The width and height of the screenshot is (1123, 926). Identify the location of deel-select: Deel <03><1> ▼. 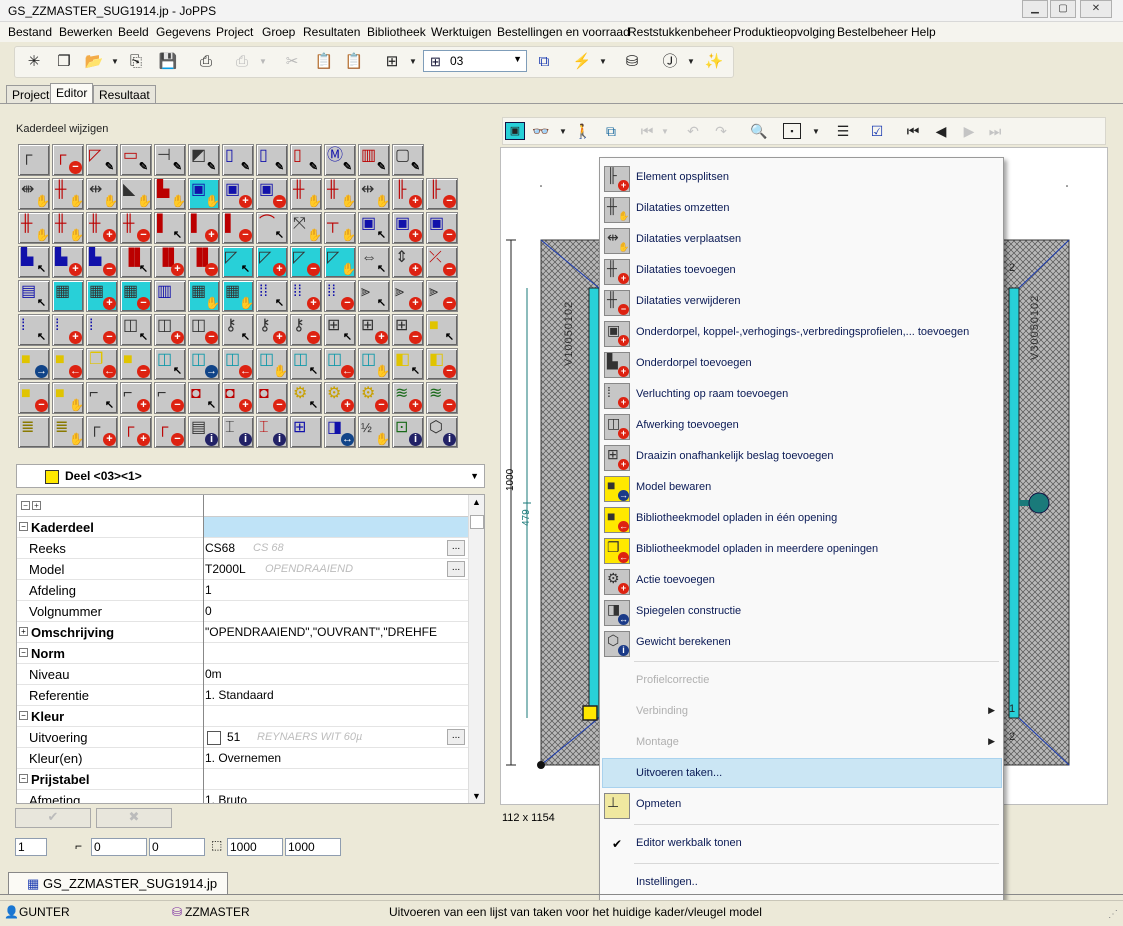
(250, 476).